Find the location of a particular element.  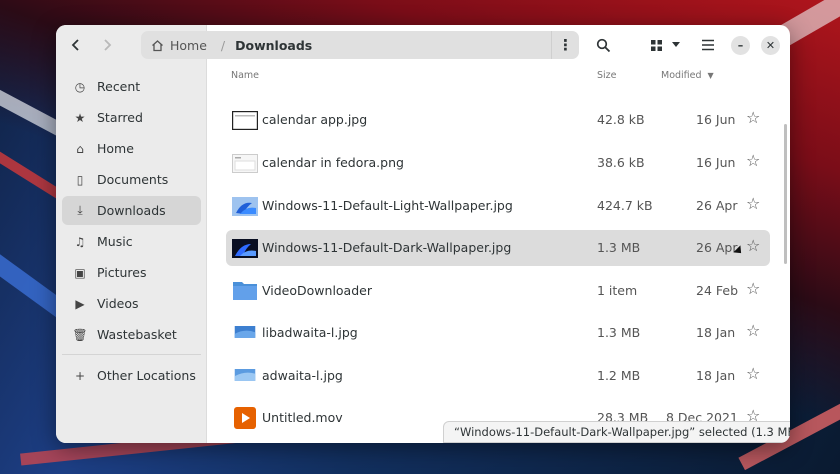

sidebar-item-label: Home is located at coordinates (115, 148).